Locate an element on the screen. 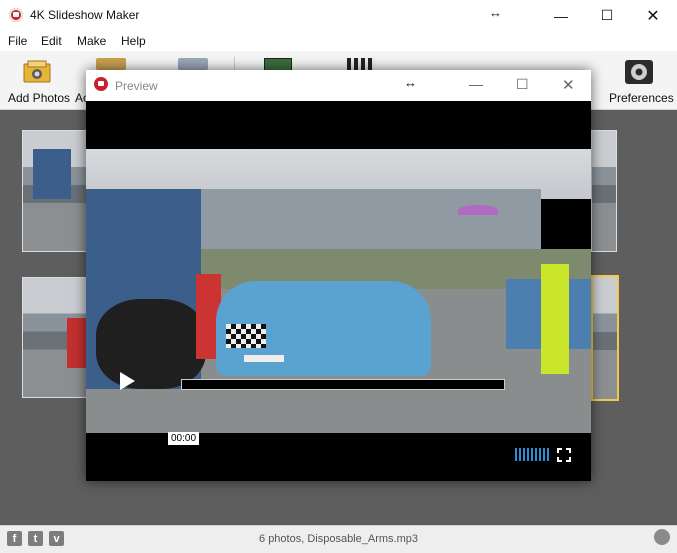  globe-icon is located at coordinates (662, 537).